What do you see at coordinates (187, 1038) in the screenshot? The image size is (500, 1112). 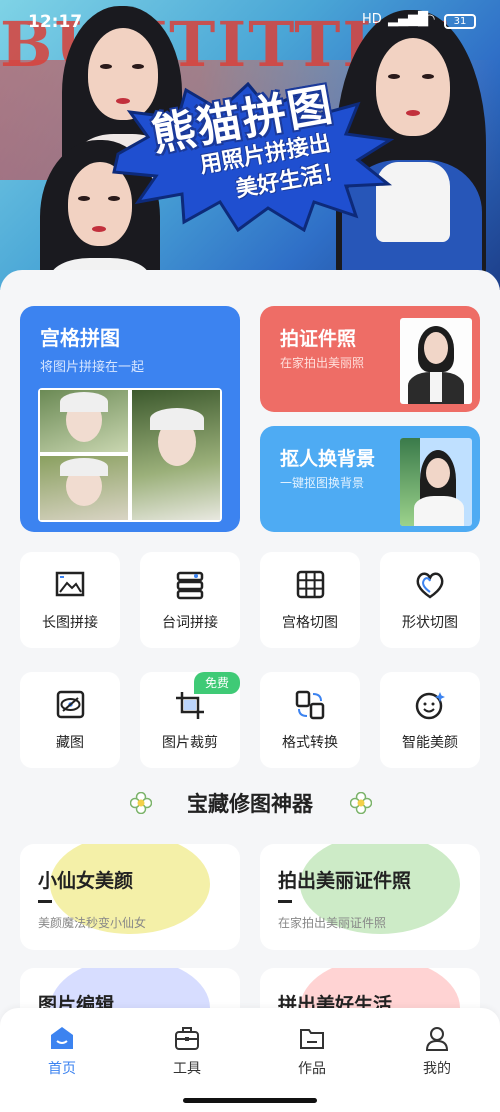 I see `toolbox-icon` at bounding box center [187, 1038].